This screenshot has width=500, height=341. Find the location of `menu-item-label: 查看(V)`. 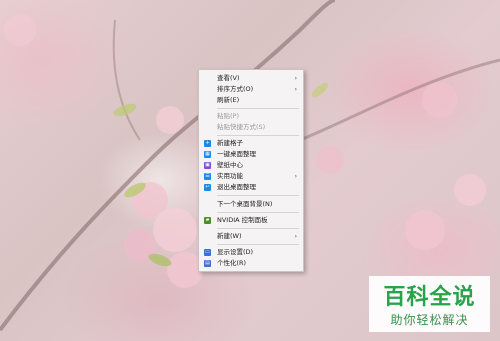

menu-item-label: 查看(V) is located at coordinates (228, 78).